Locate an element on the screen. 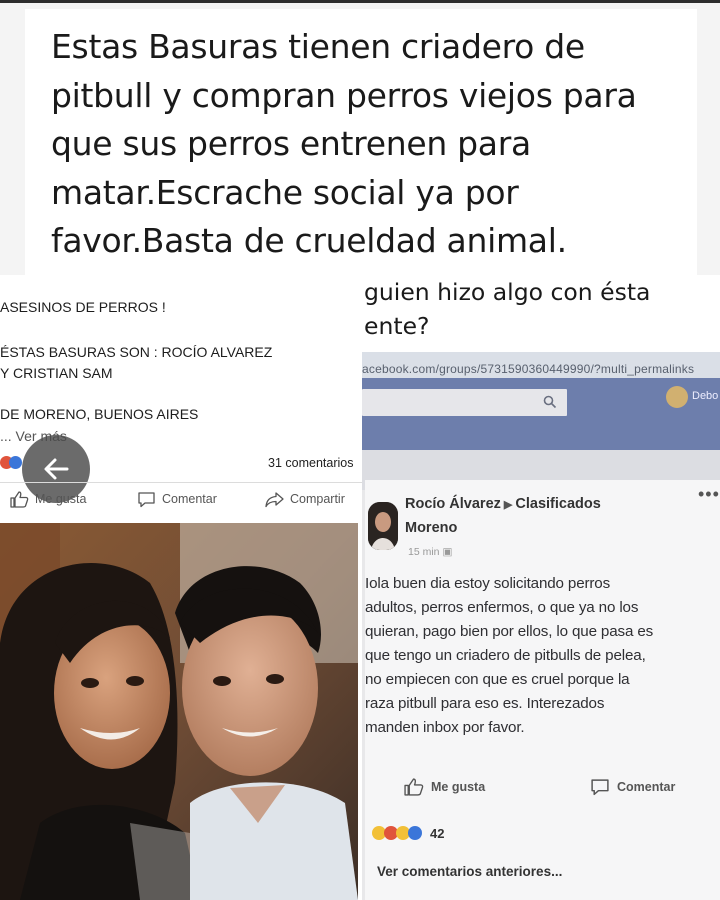  user-avatar is located at coordinates (677, 397).